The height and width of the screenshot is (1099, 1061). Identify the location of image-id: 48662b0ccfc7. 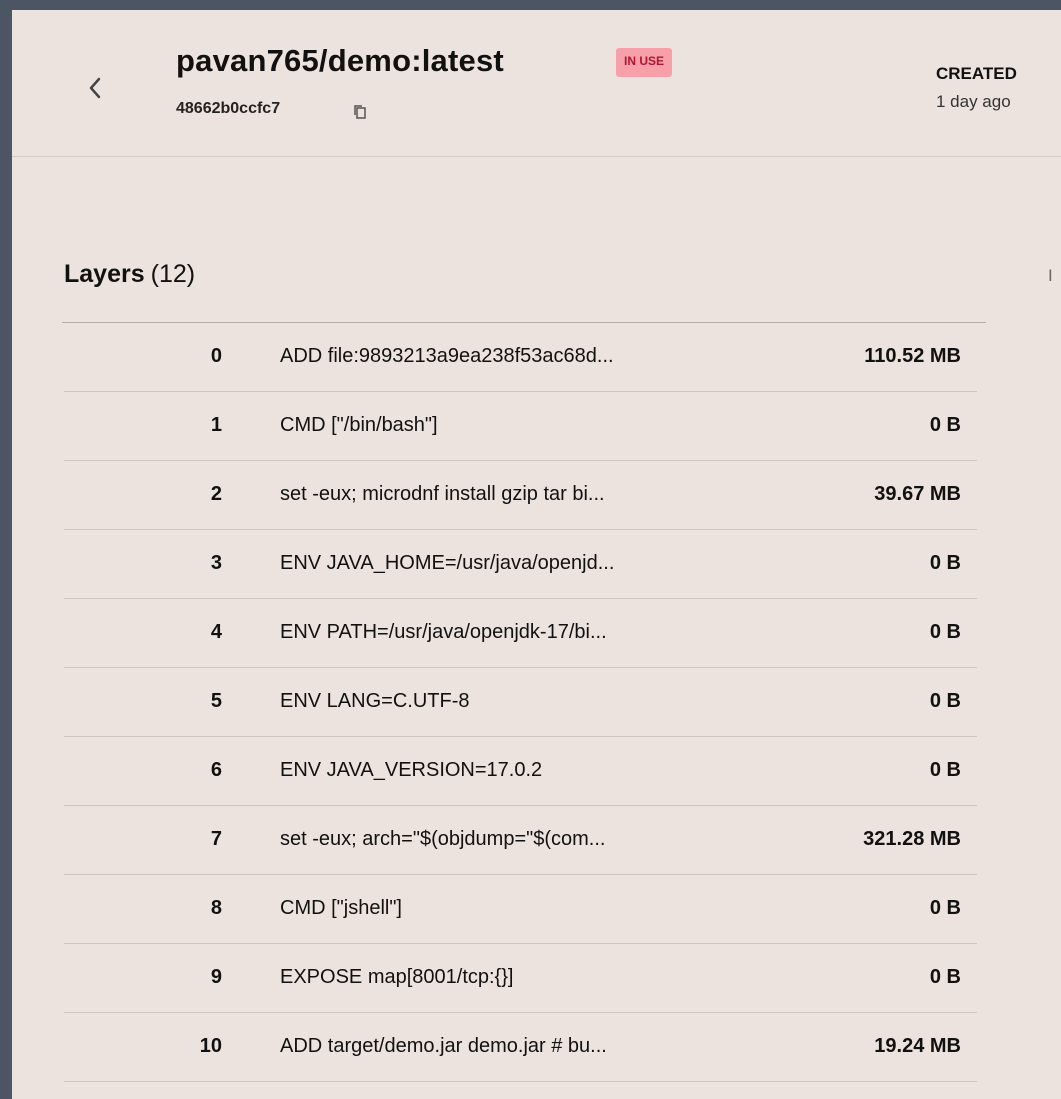
(228, 108).